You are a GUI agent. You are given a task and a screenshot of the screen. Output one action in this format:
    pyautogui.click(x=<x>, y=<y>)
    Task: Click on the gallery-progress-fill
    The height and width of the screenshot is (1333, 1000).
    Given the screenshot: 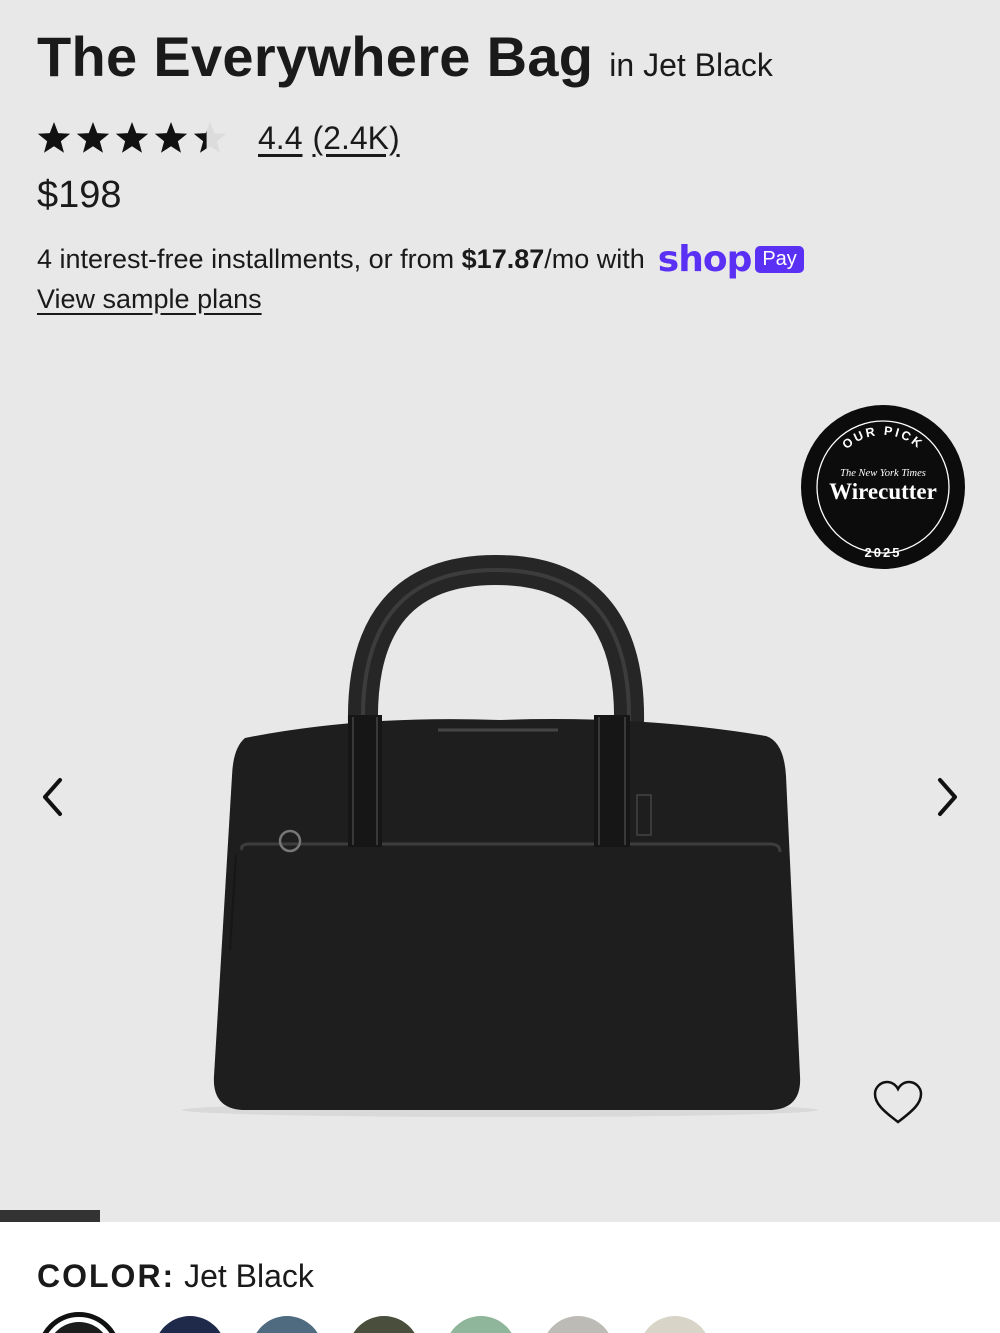 What is the action you would take?
    pyautogui.click(x=50, y=1216)
    